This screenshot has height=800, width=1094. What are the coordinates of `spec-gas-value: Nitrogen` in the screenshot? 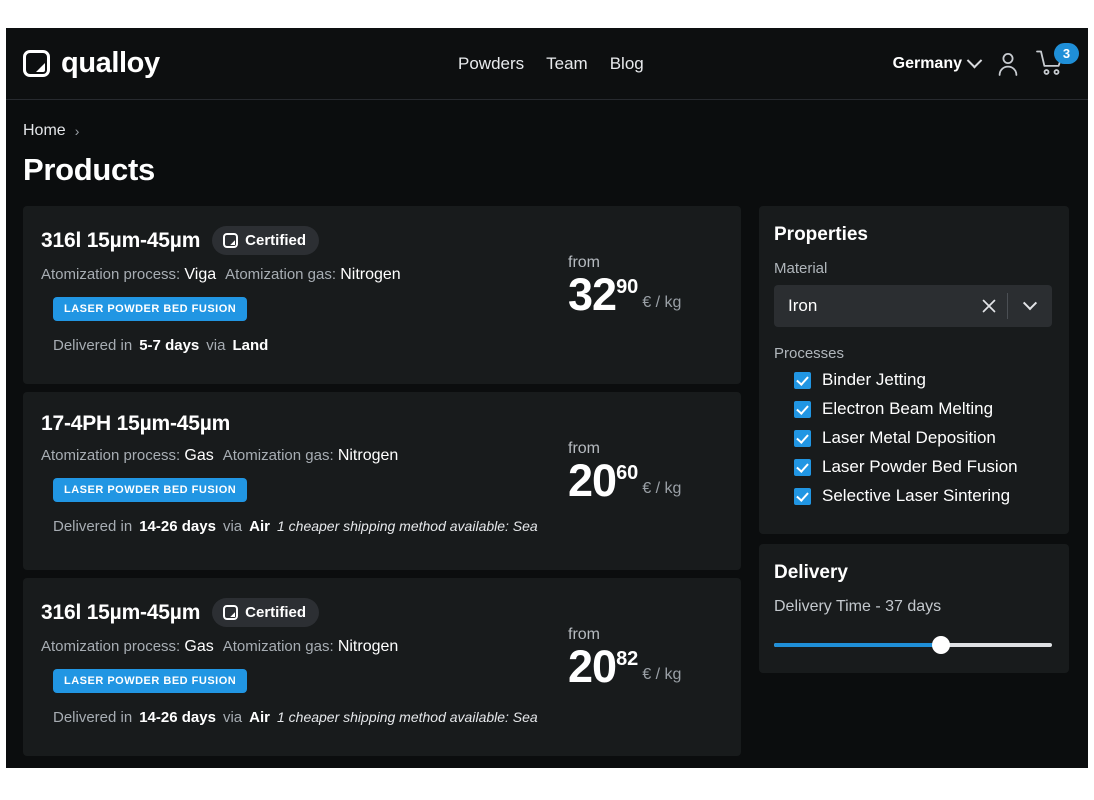 It's located at (368, 646).